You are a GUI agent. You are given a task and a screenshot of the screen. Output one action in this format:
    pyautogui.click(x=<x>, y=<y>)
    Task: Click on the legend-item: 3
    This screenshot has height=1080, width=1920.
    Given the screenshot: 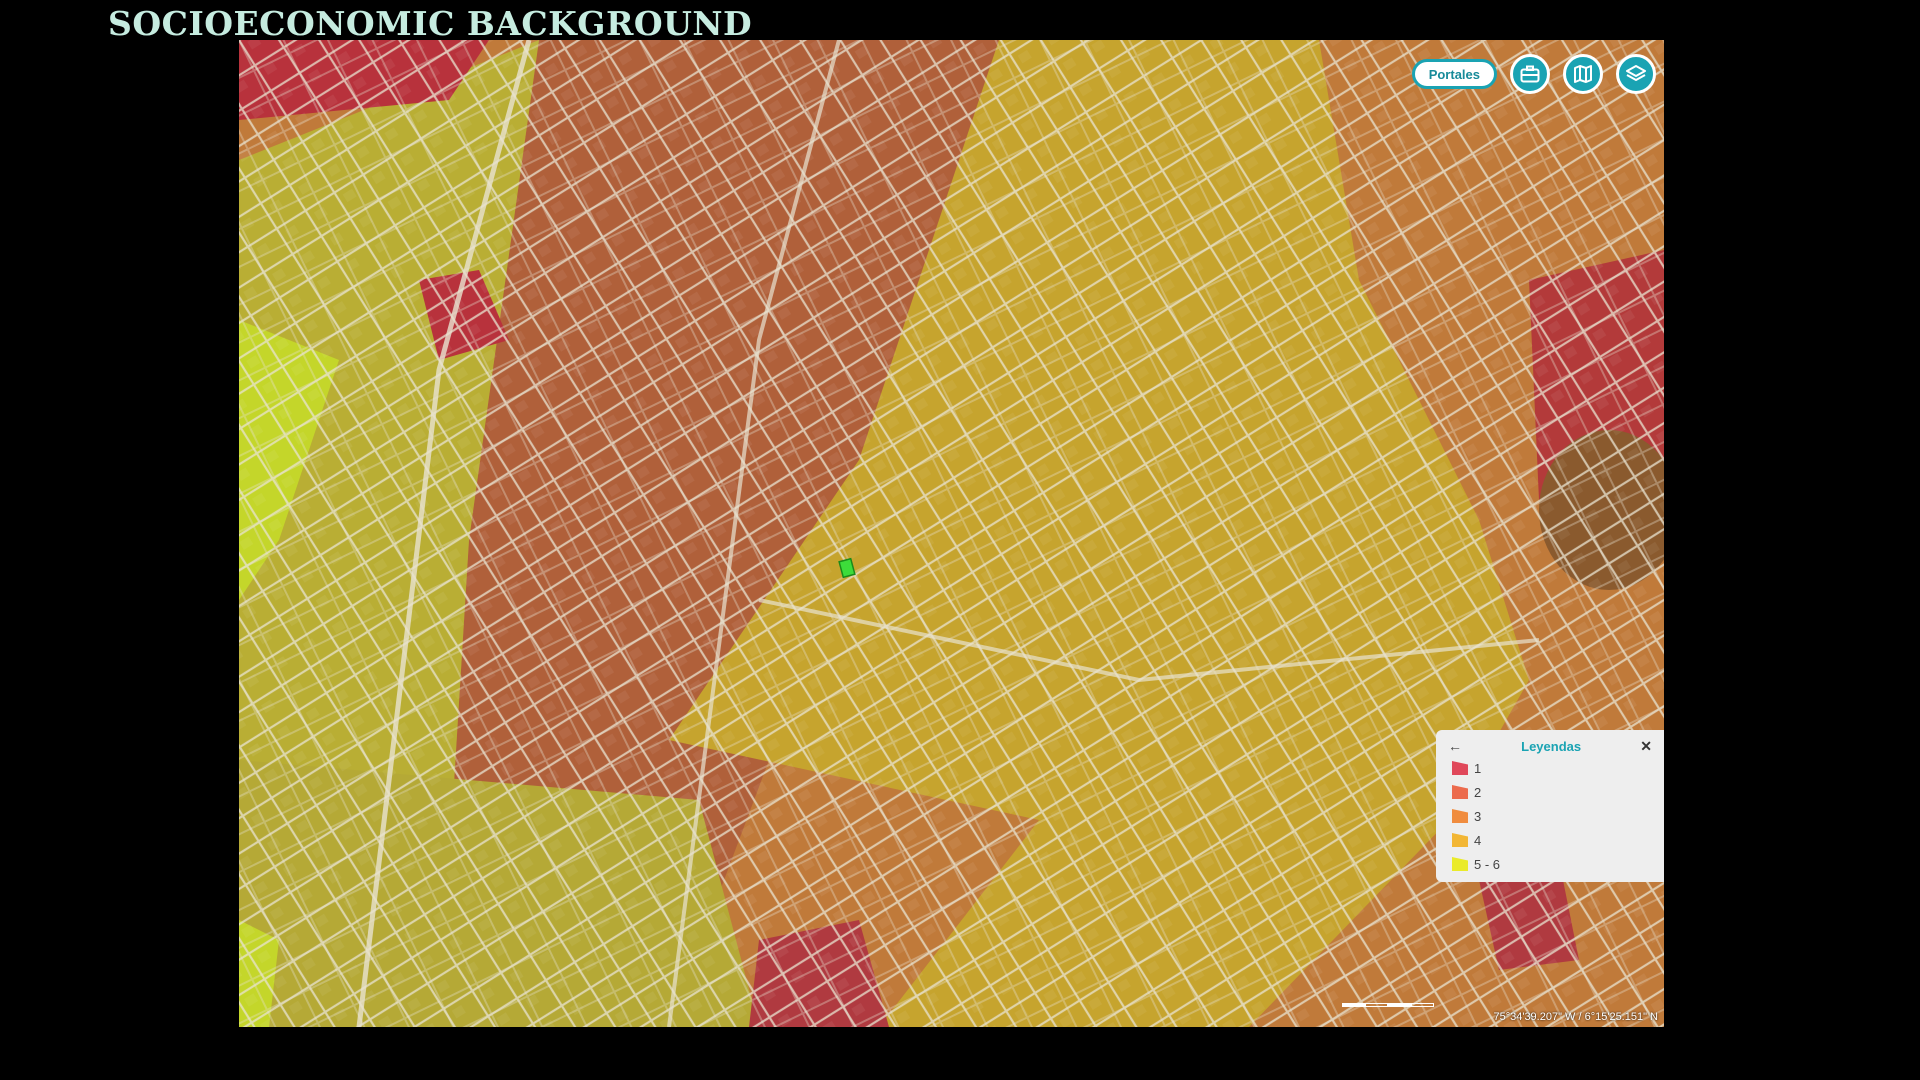 What is the action you would take?
    pyautogui.click(x=1552, y=816)
    